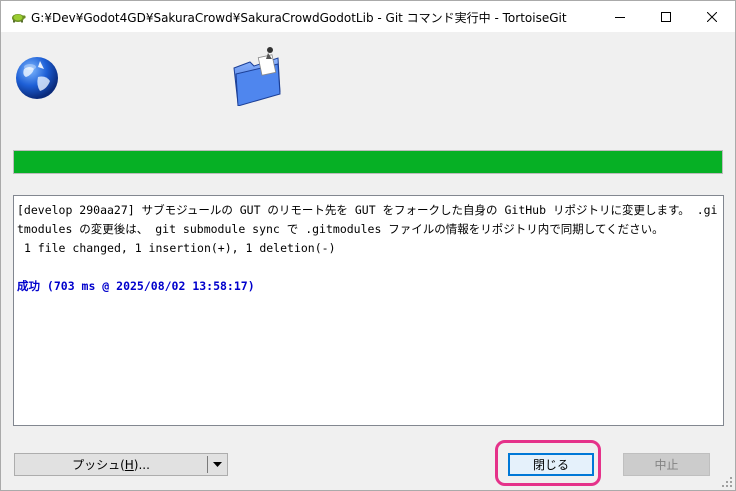 Image resolution: width=736 pixels, height=491 pixels. I want to click on minimize-icon, so click(620, 17).